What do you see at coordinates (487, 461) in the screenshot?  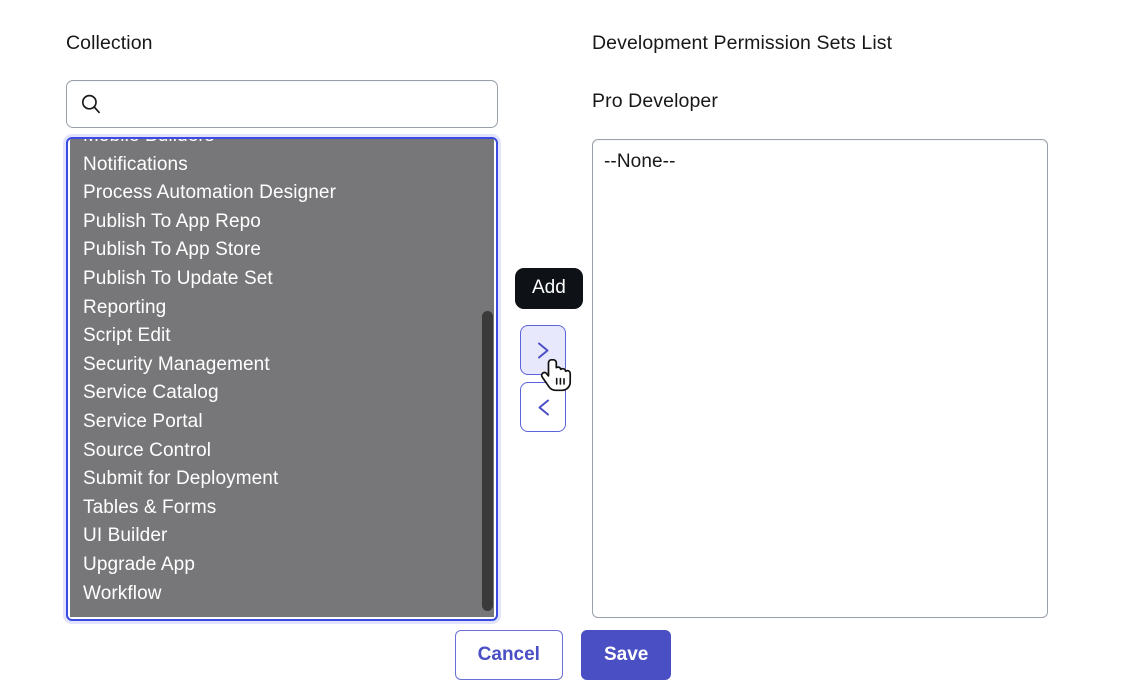 I see `collection-scrollbar-thumb` at bounding box center [487, 461].